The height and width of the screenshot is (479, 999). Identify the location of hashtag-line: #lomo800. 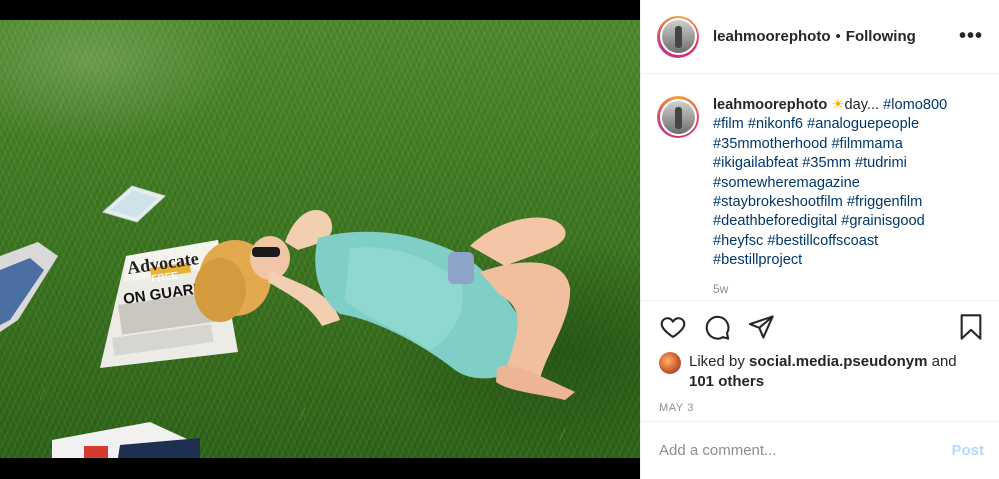
(915, 105).